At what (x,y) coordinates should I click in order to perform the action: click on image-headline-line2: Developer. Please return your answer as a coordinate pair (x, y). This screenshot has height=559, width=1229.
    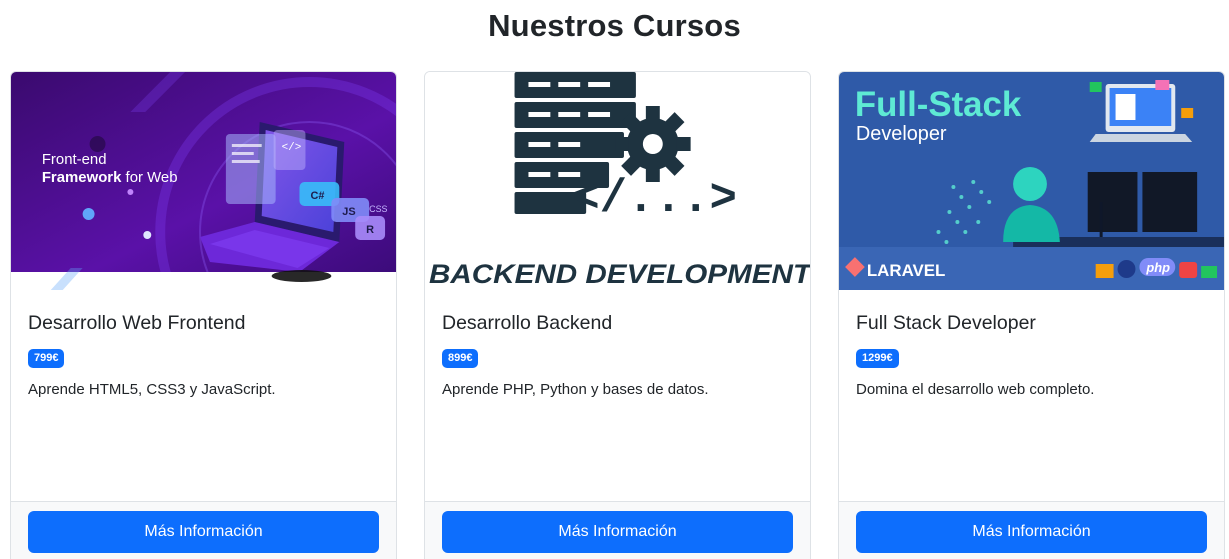
    Looking at the image, I should click on (901, 134).